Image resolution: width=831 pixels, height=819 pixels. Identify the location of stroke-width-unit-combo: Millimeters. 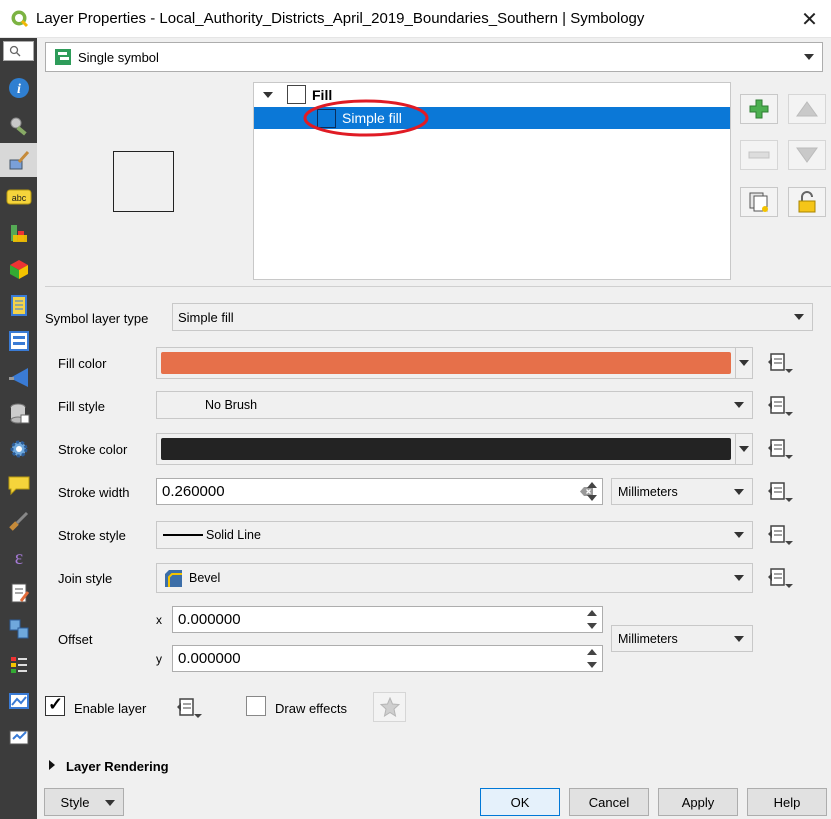
(682, 491).